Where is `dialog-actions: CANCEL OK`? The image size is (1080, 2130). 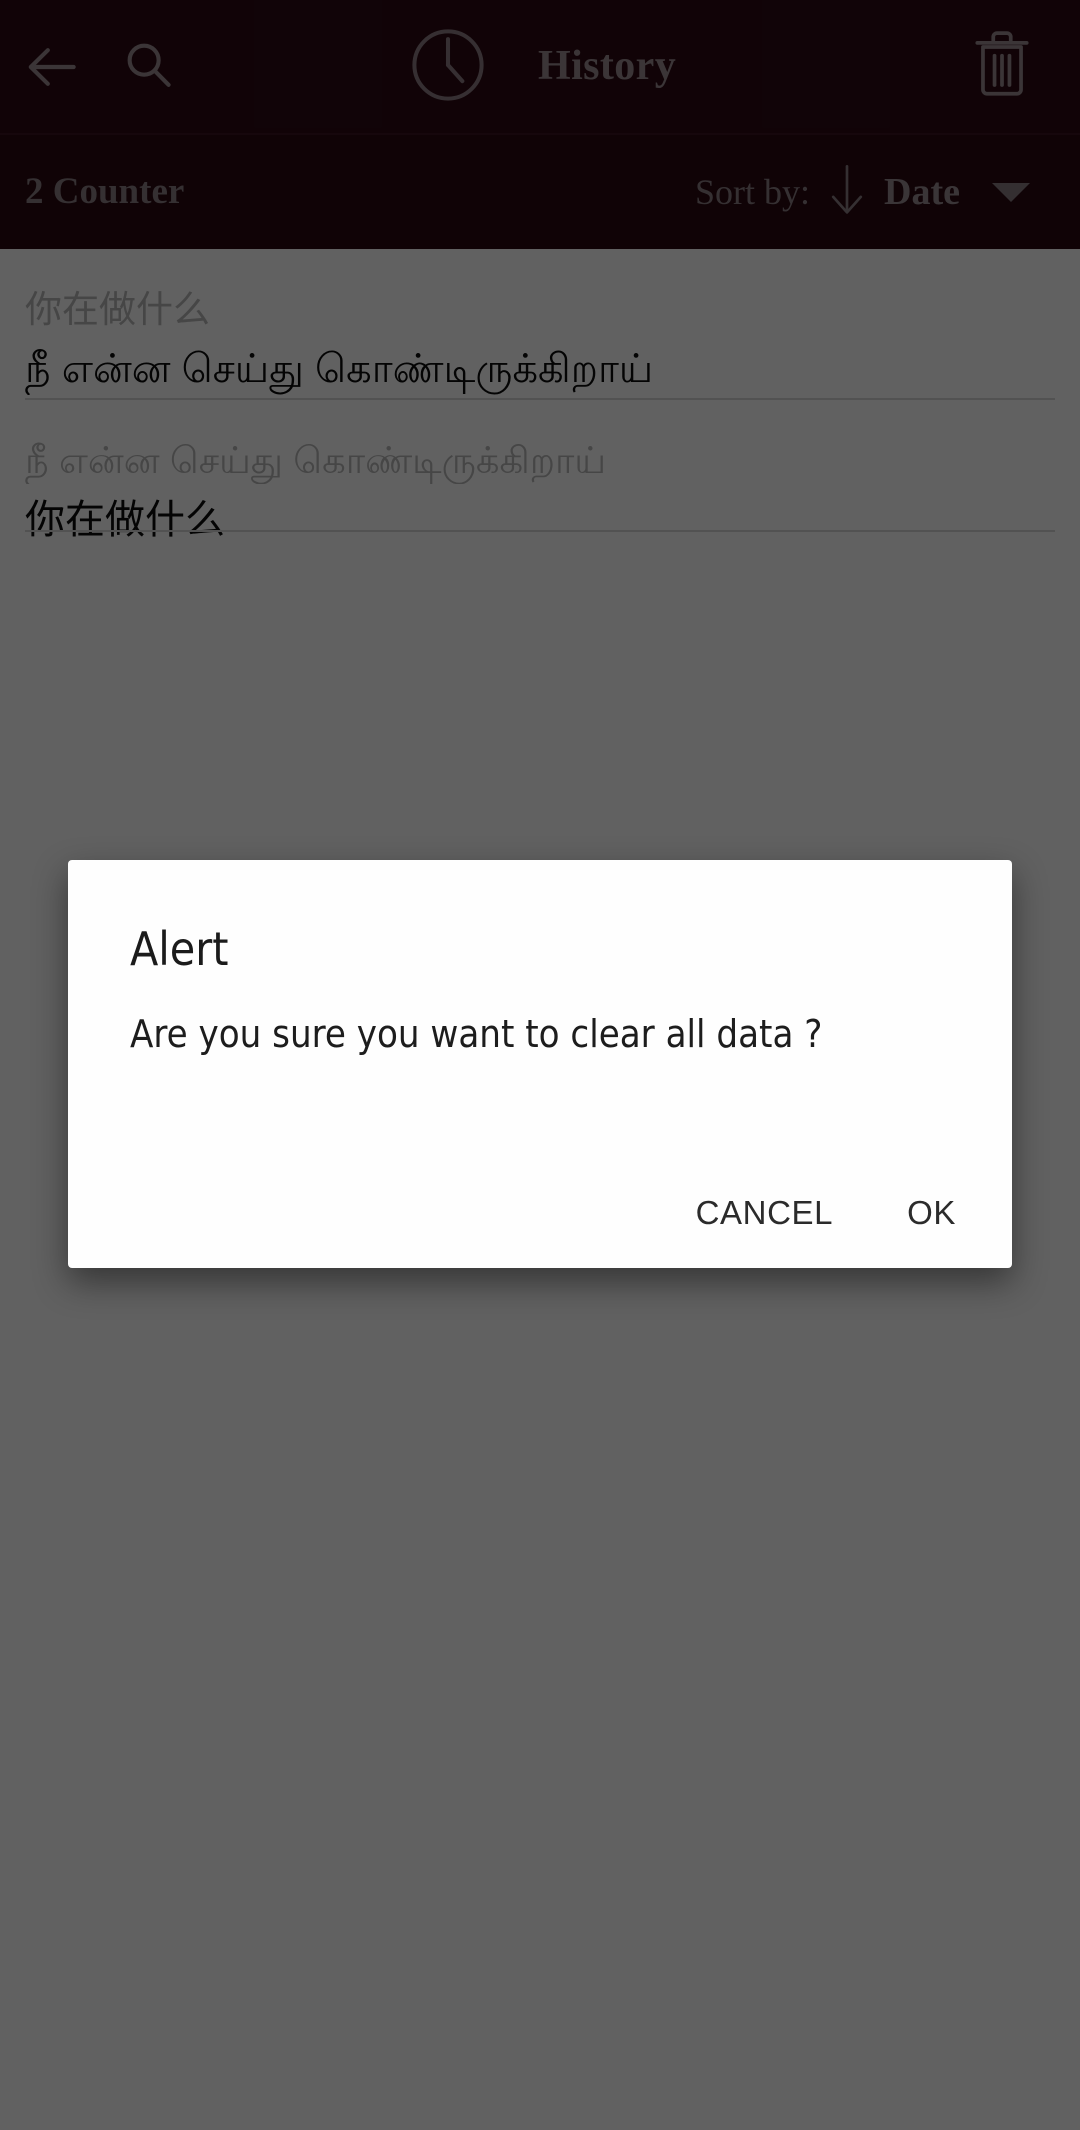
dialog-actions: CANCEL OK is located at coordinates (826, 1213).